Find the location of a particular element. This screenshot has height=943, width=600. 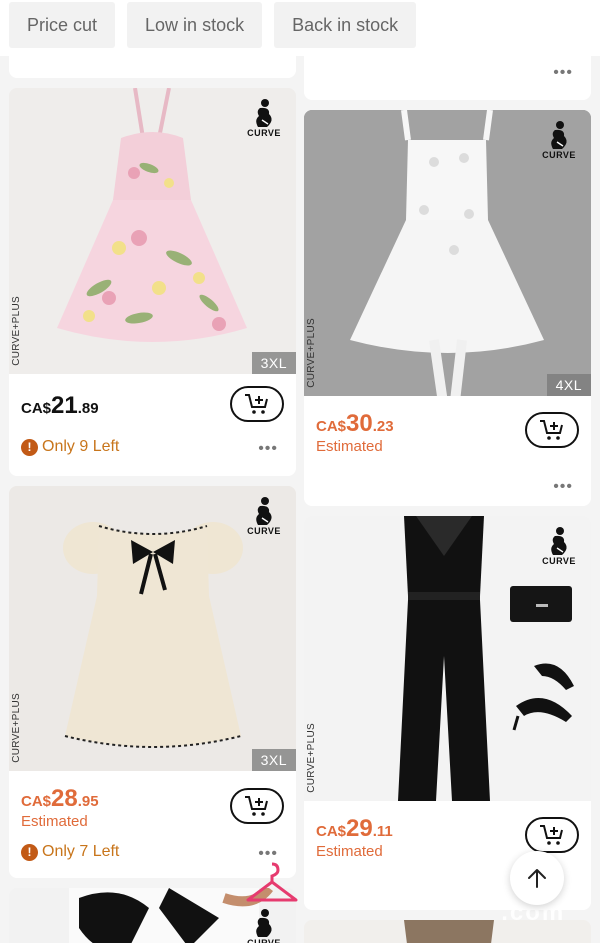

chip-label: Price cut is located at coordinates (62, 24).